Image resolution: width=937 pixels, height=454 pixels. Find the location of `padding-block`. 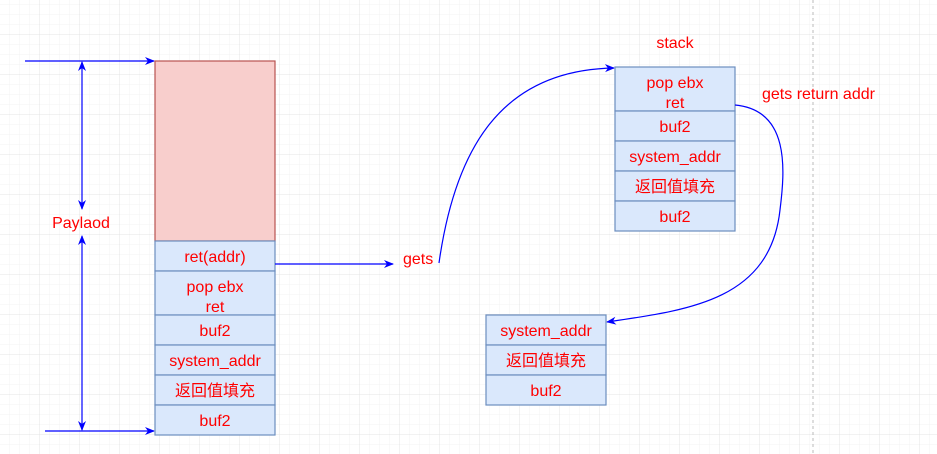

padding-block is located at coordinates (215, 151).